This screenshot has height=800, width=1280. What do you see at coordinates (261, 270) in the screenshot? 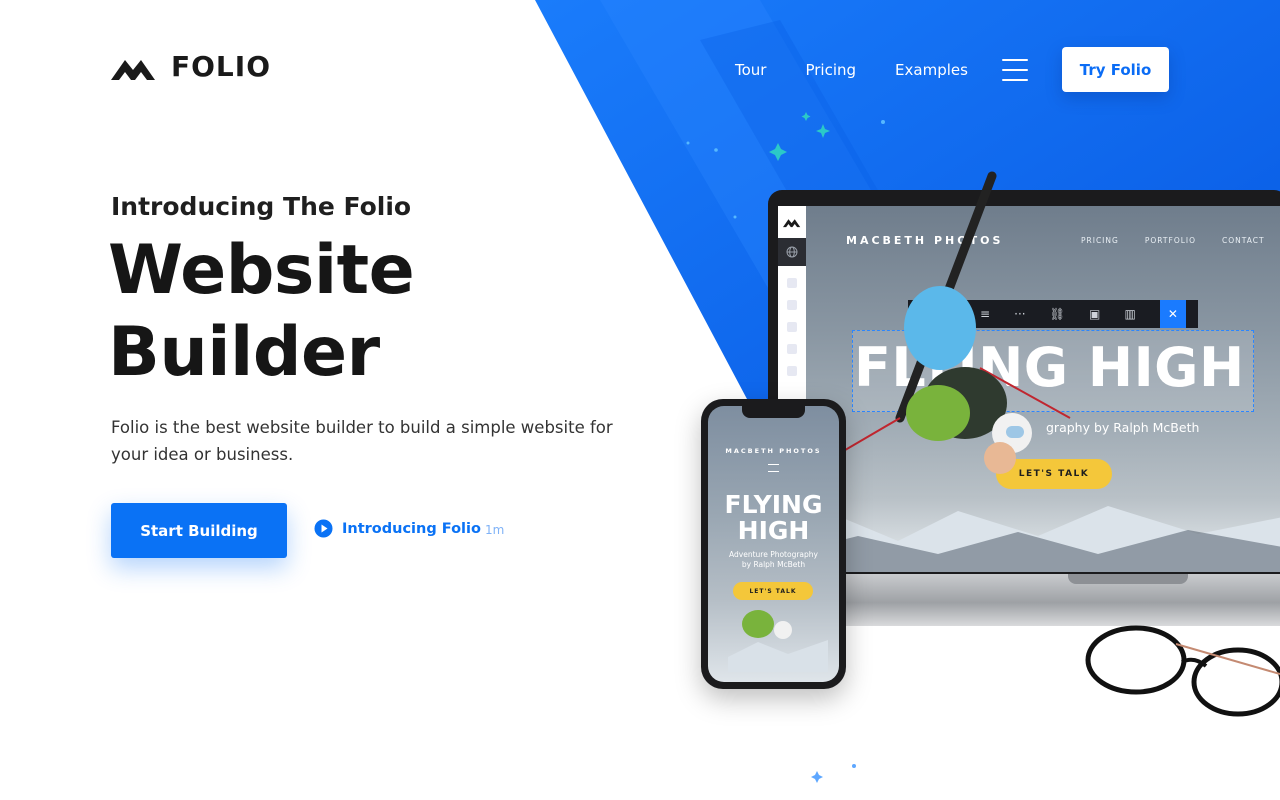
I see `hero-headline-line-1: Website` at bounding box center [261, 270].